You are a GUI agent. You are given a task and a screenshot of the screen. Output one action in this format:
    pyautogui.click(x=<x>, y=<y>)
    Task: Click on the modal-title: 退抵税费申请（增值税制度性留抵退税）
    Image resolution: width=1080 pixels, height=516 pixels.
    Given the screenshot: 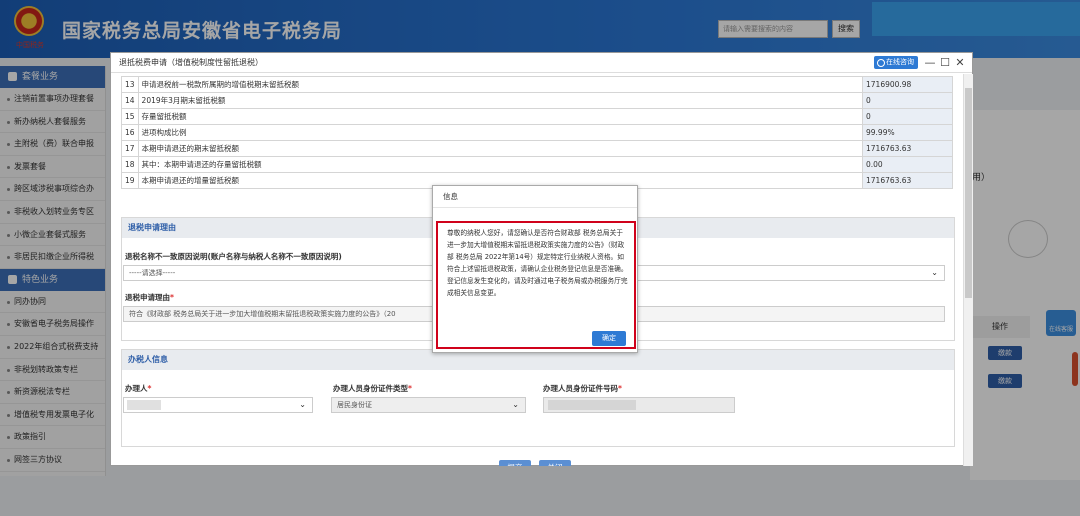 What is the action you would take?
    pyautogui.click(x=191, y=62)
    